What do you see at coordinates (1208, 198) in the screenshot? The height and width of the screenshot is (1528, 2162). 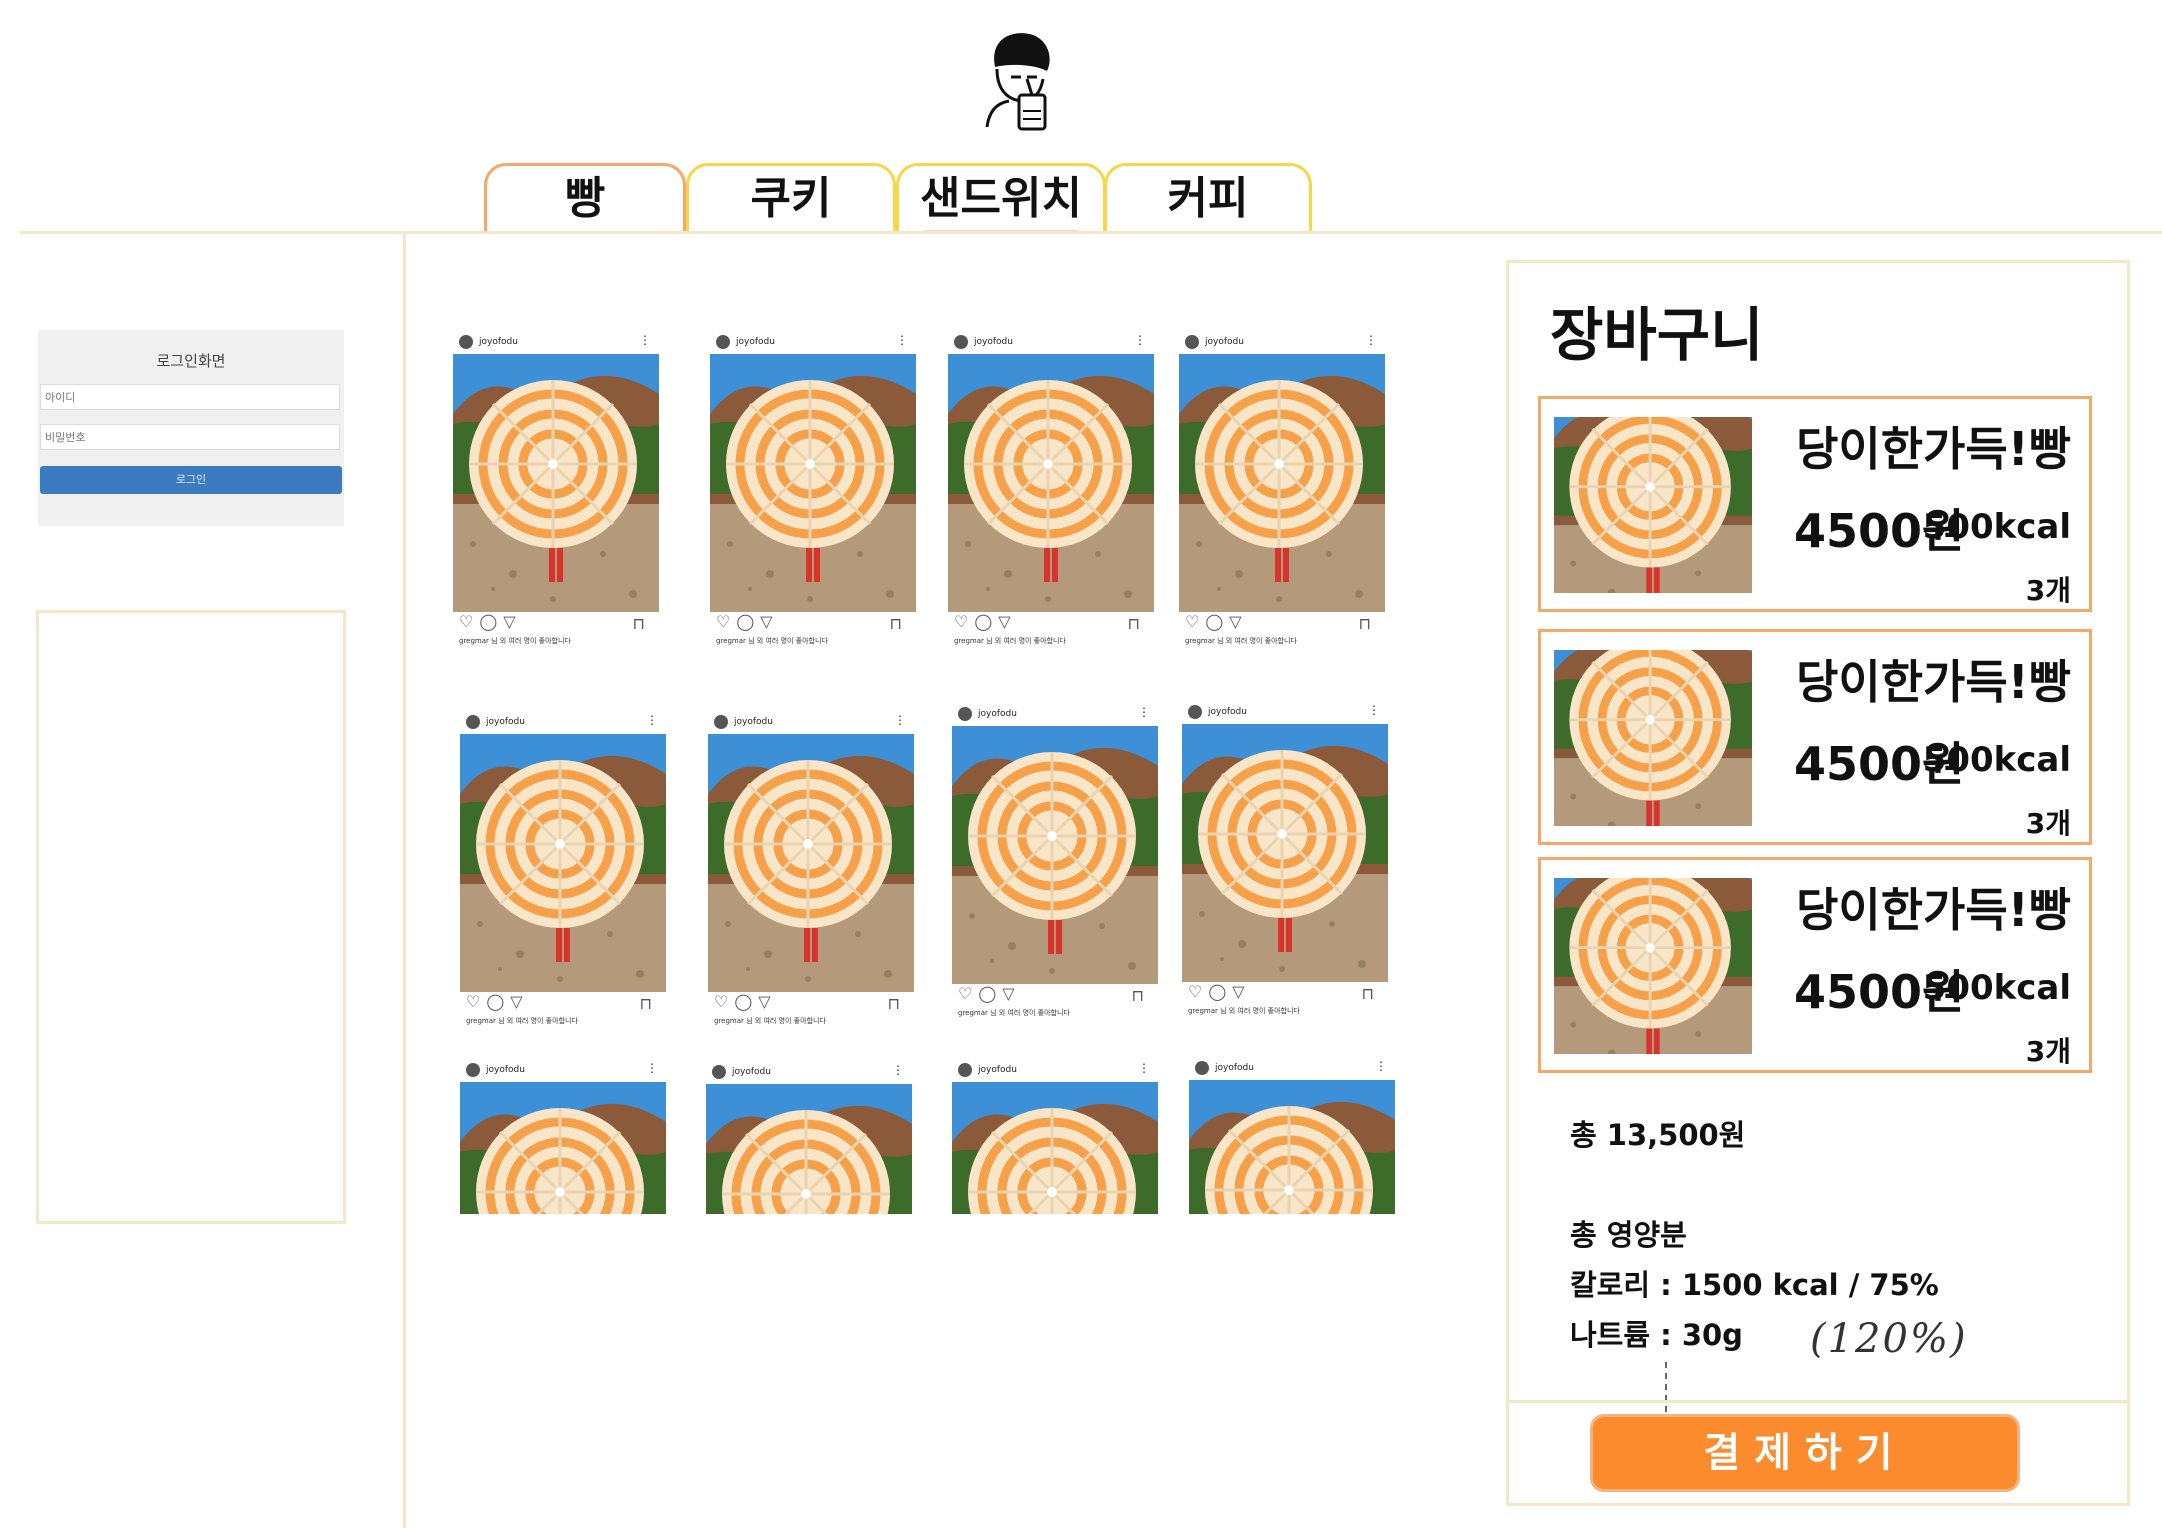 I see `tab-coffee: 커피` at bounding box center [1208, 198].